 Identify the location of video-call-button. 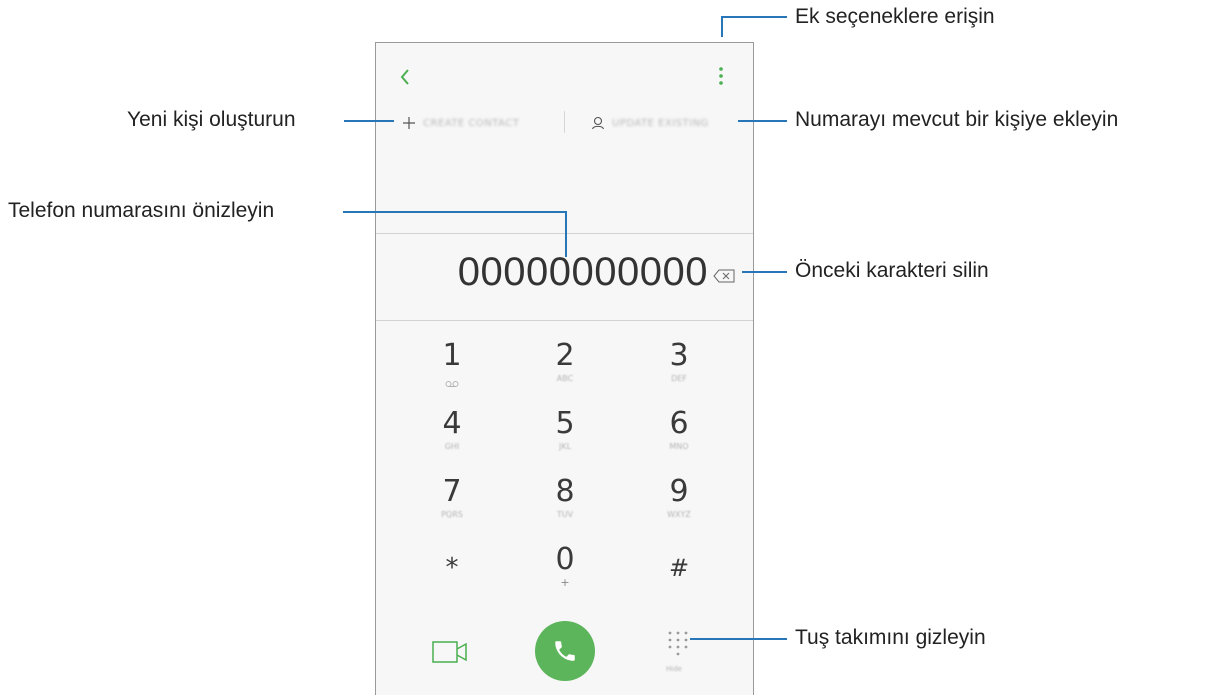
(450, 652).